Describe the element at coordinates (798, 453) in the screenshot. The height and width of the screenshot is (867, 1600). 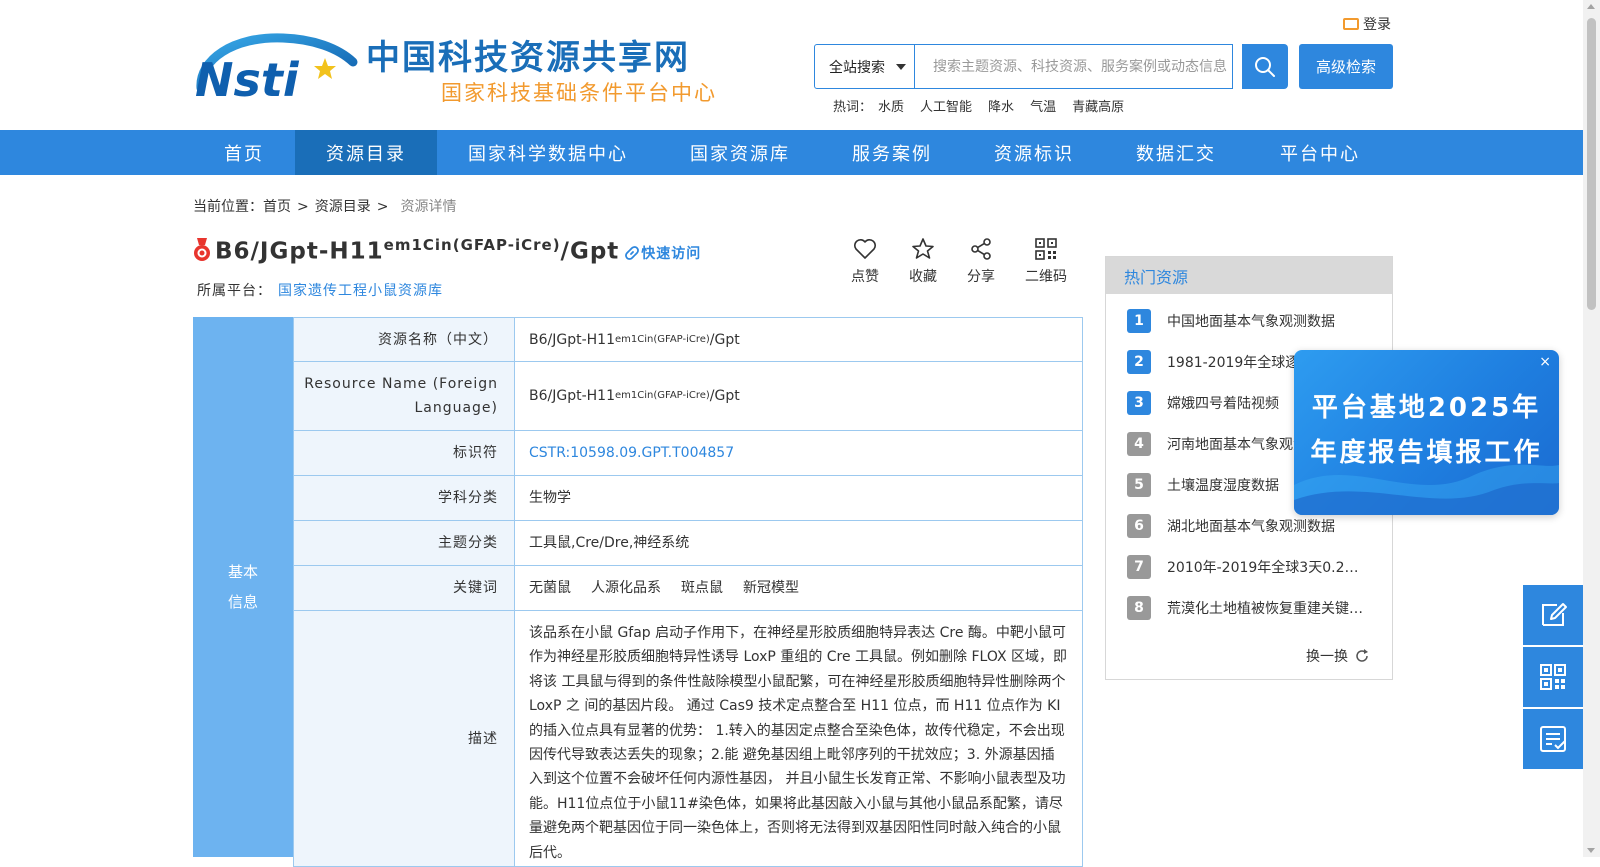
I see `identifier-link: CSTR:10598.09.GPT.T004857` at that location.